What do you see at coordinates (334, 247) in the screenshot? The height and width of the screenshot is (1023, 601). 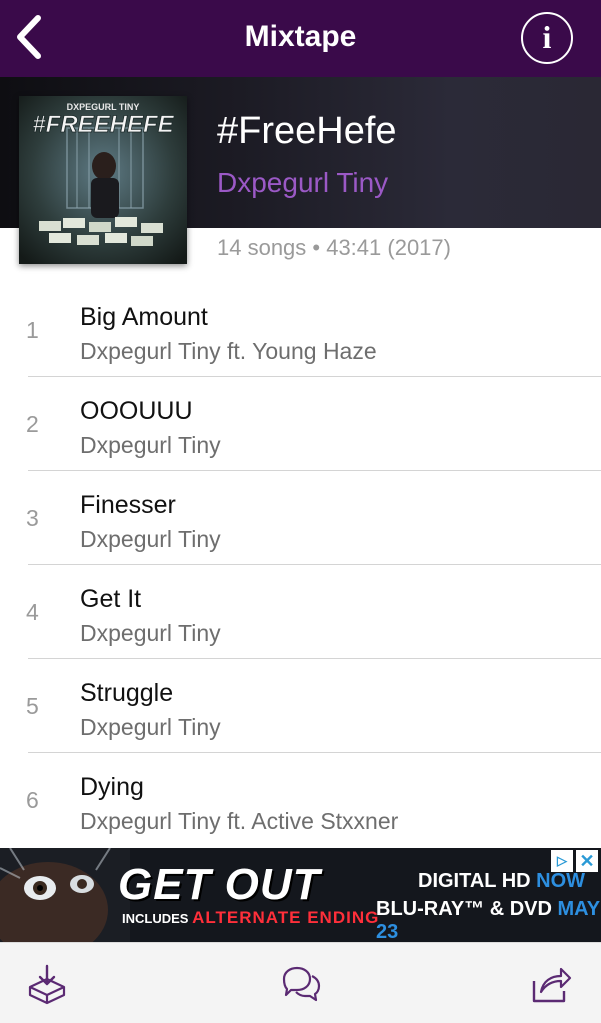 I see `album-meta: 14 songs • 43:41 (2017)` at bounding box center [334, 247].